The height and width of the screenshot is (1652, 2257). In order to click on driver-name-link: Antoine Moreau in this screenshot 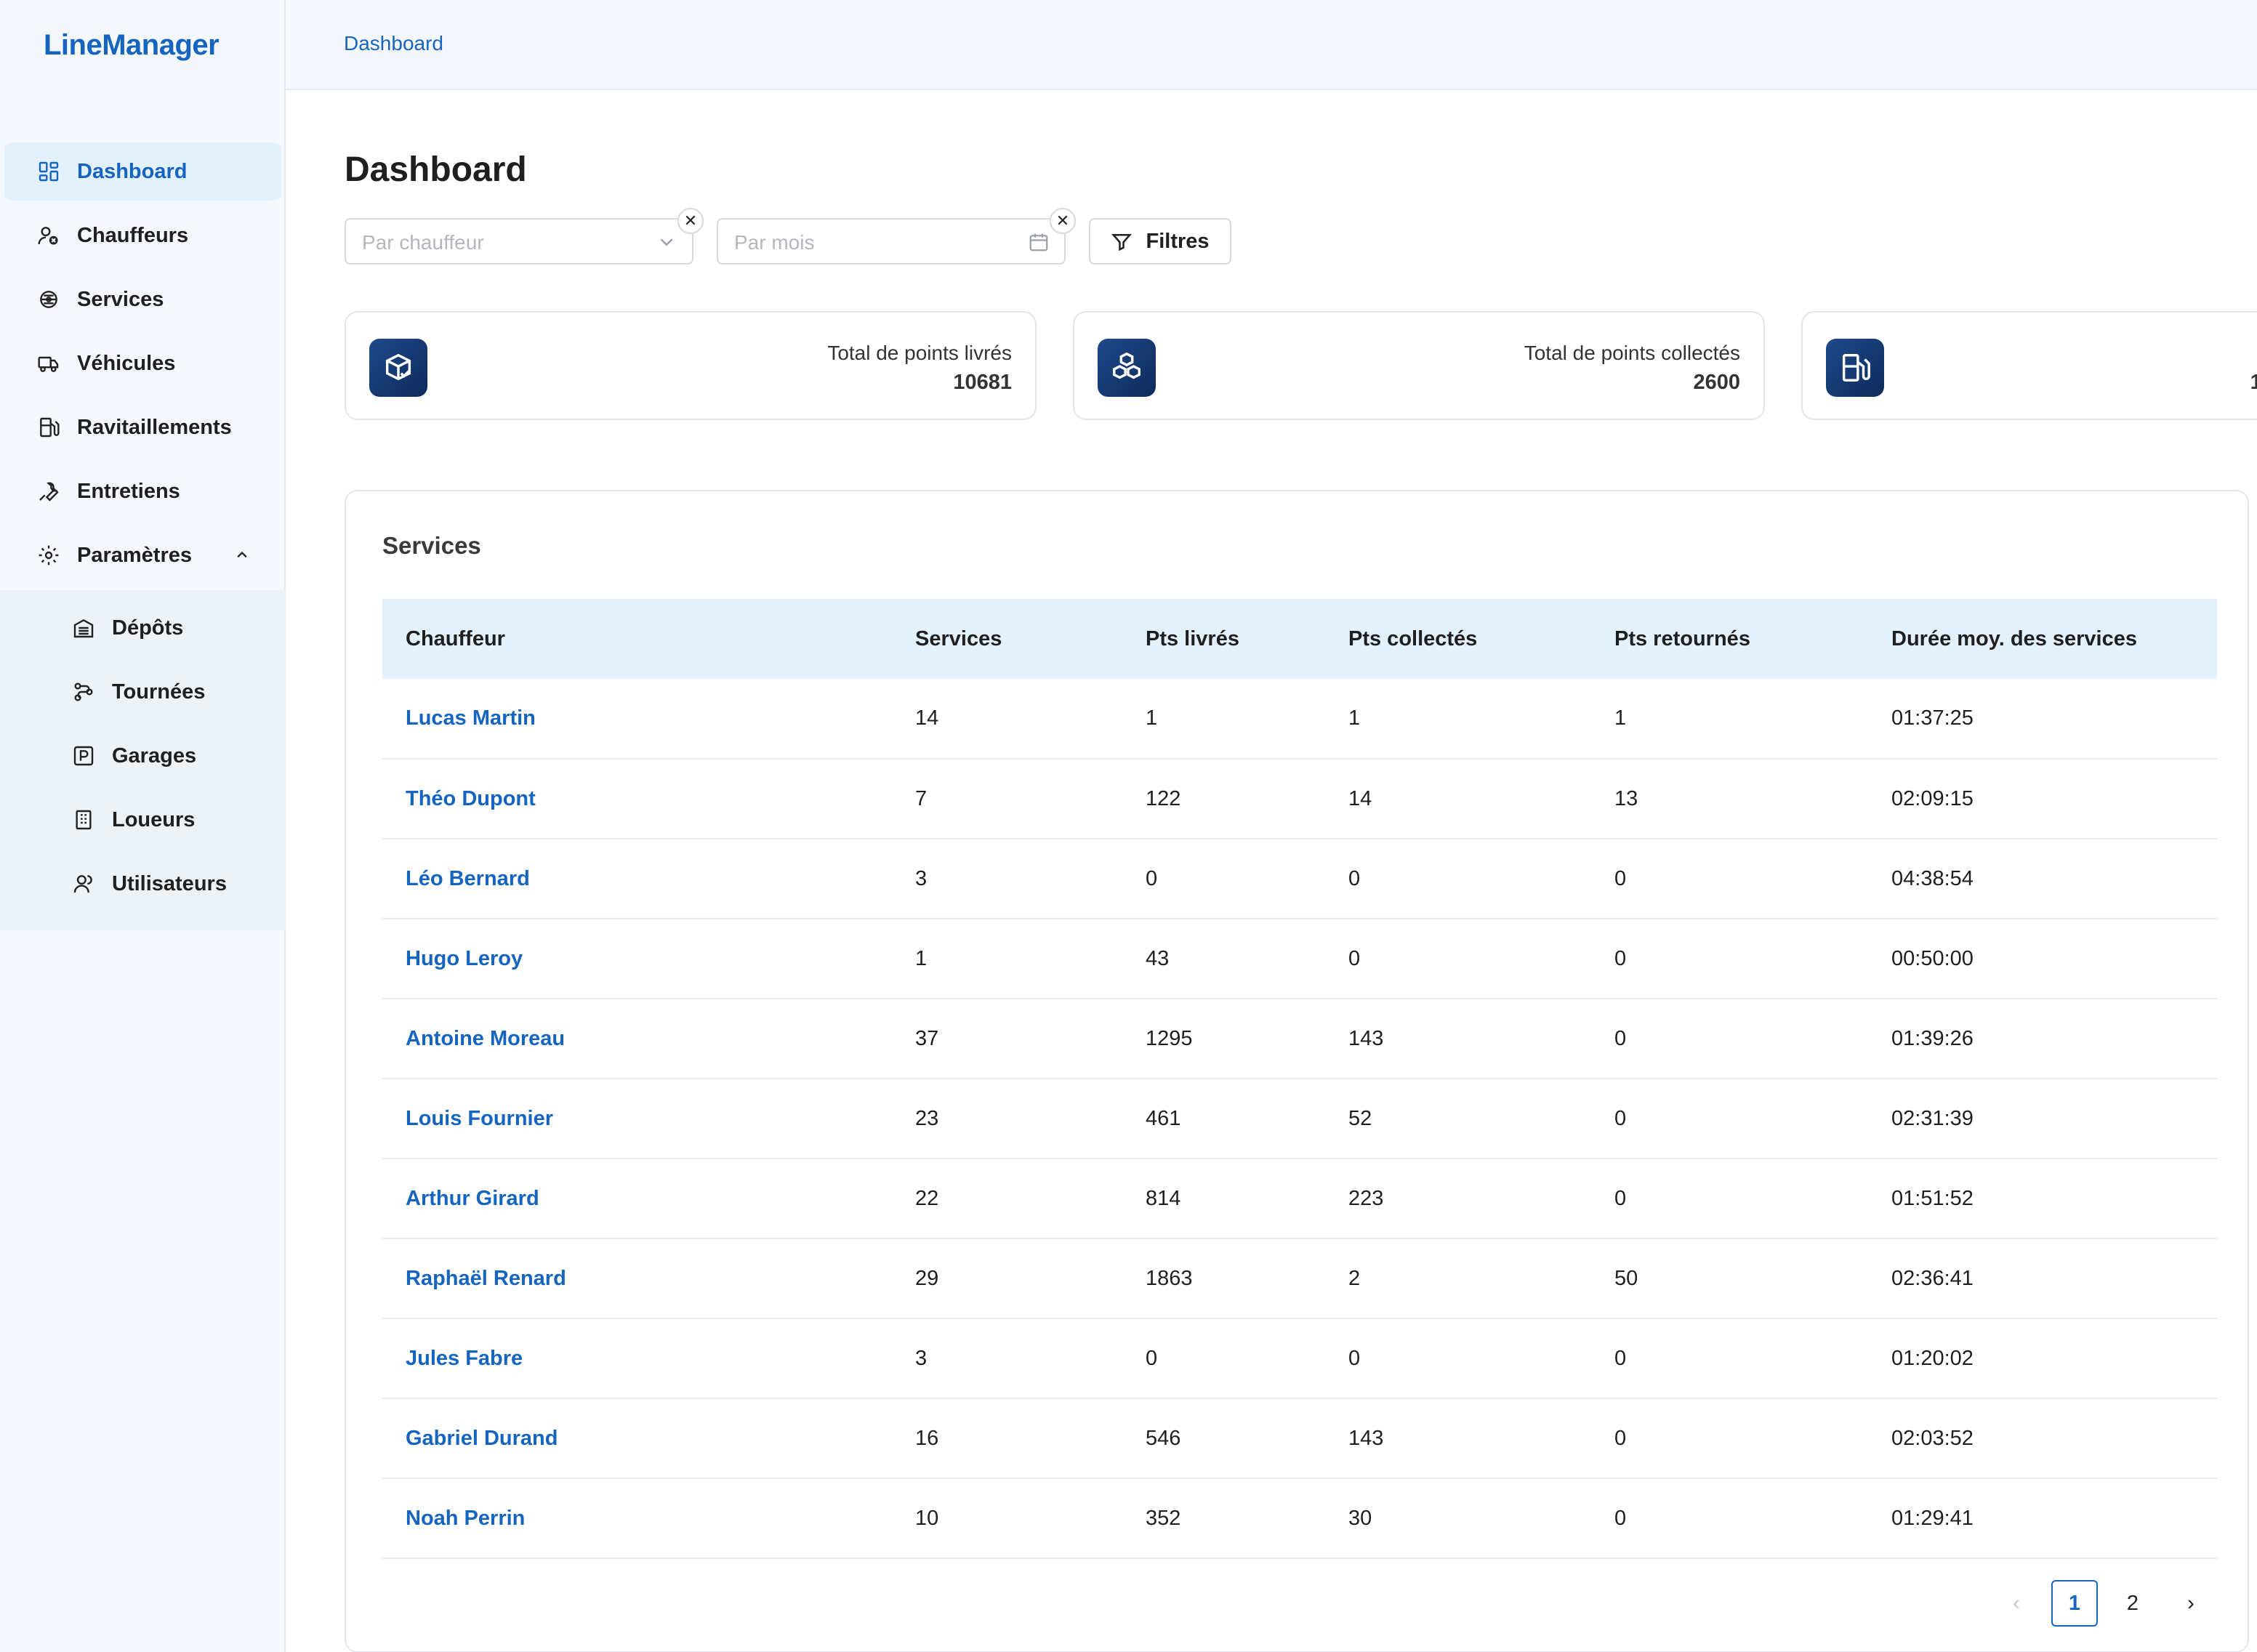, I will do `click(637, 1039)`.